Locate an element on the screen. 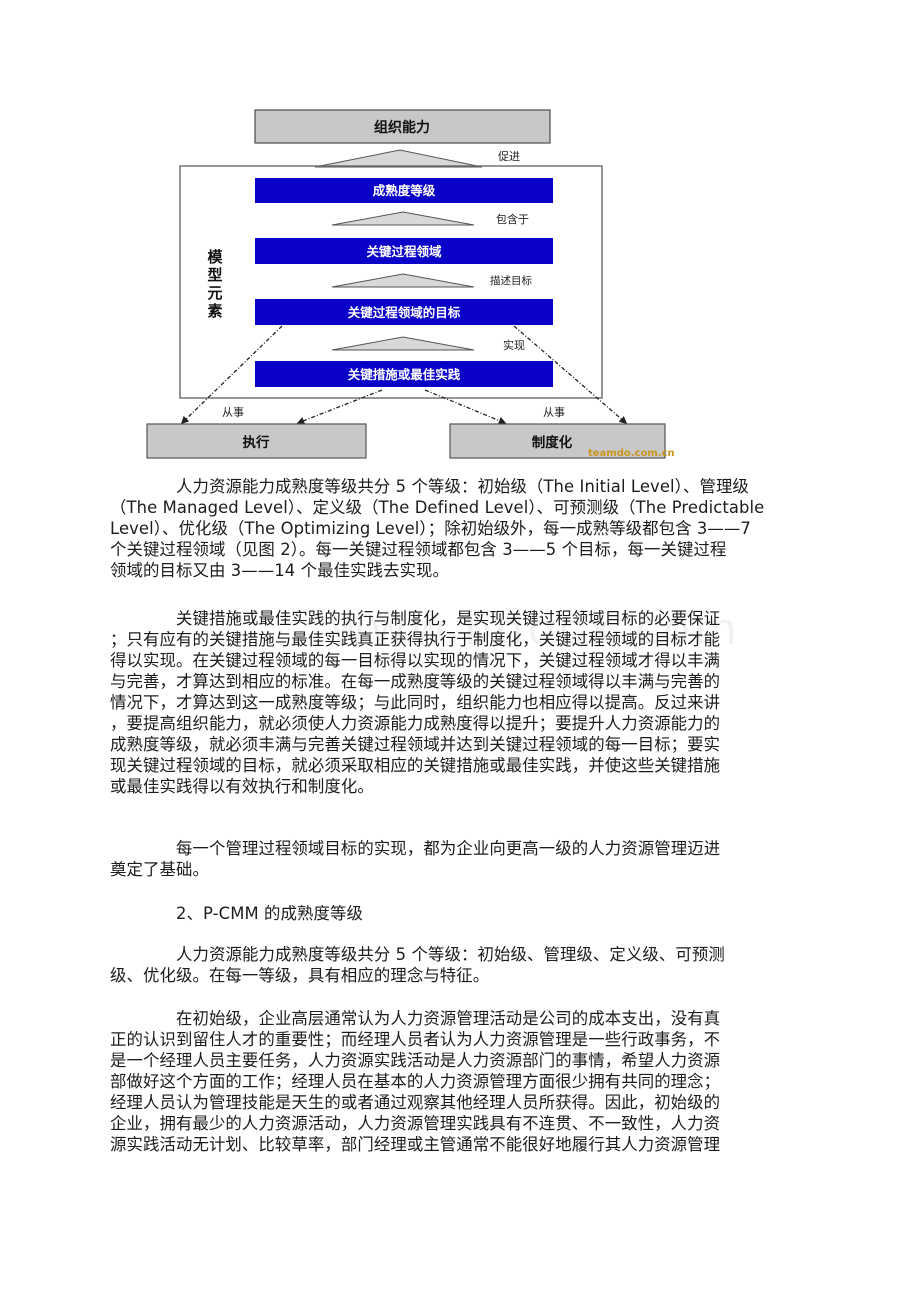 Image resolution: width=920 pixels, height=1302 pixels. text-line: 是一个经理人员主要任务，人力资源实践活动是人力资源部门的事情，希望人力资源 is located at coordinates (415, 1060).